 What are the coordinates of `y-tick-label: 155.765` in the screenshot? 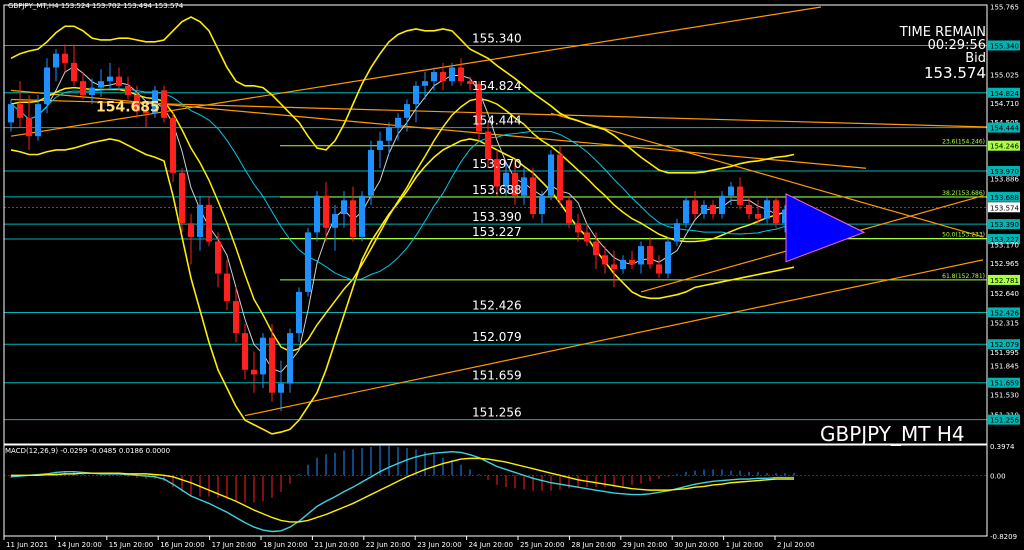 It's located at (1004, 8).